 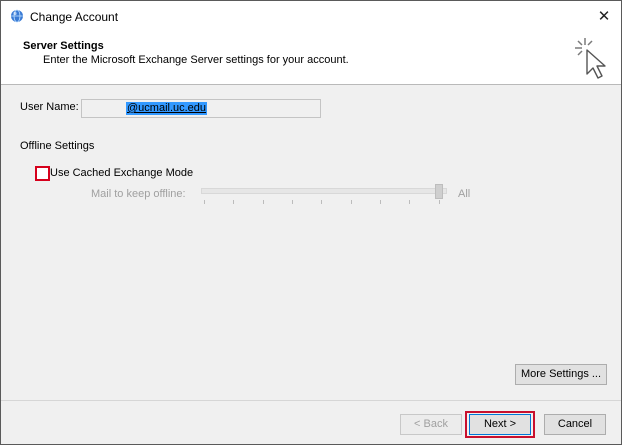 I want to click on outlook-globe-icon, so click(x=17, y=16).